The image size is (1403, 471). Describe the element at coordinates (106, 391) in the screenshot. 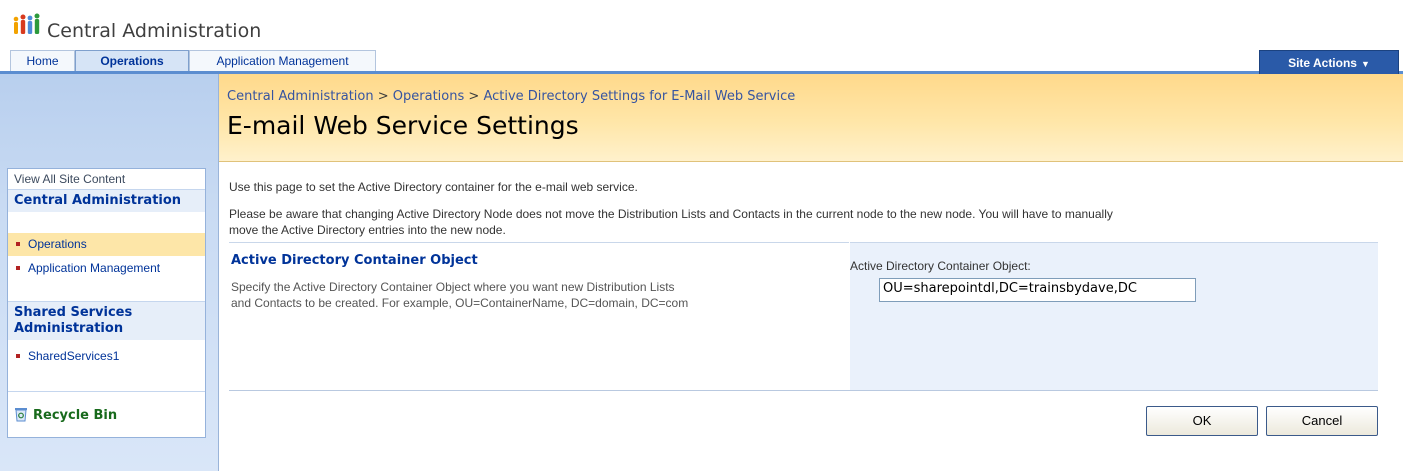

I see `nav-divider` at that location.